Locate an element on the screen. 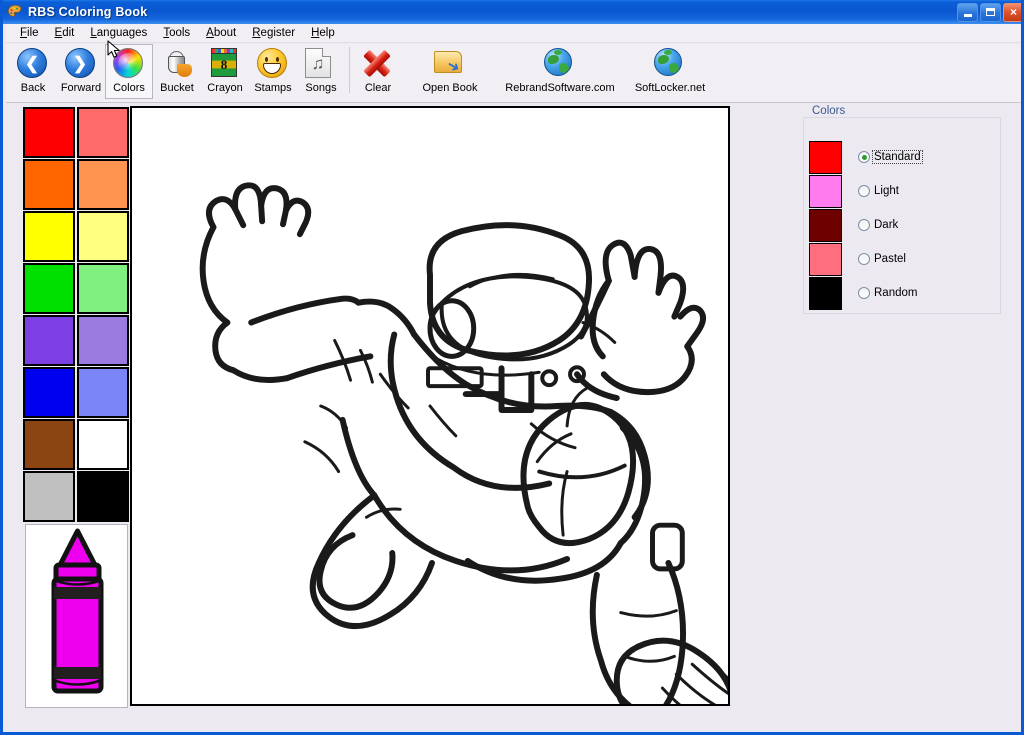 The height and width of the screenshot is (735, 1024). toolbar-label-rebrandsoftware: RebrandSoftware.com is located at coordinates (560, 88).